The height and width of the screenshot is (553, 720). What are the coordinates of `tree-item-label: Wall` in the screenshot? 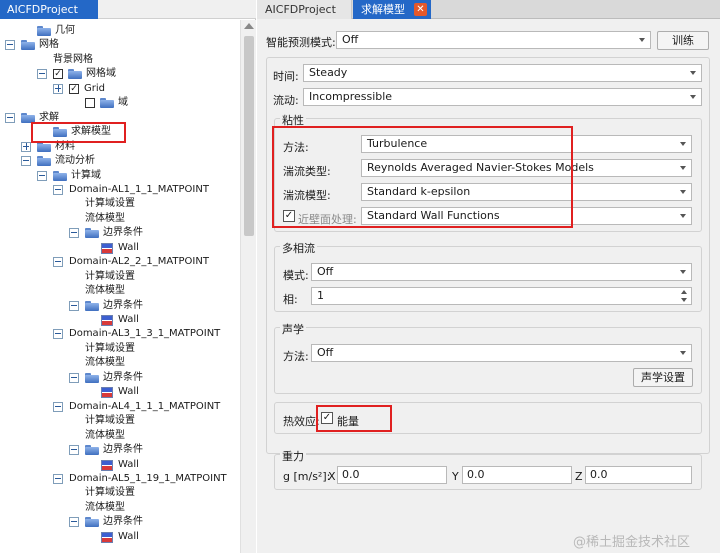 It's located at (128, 464).